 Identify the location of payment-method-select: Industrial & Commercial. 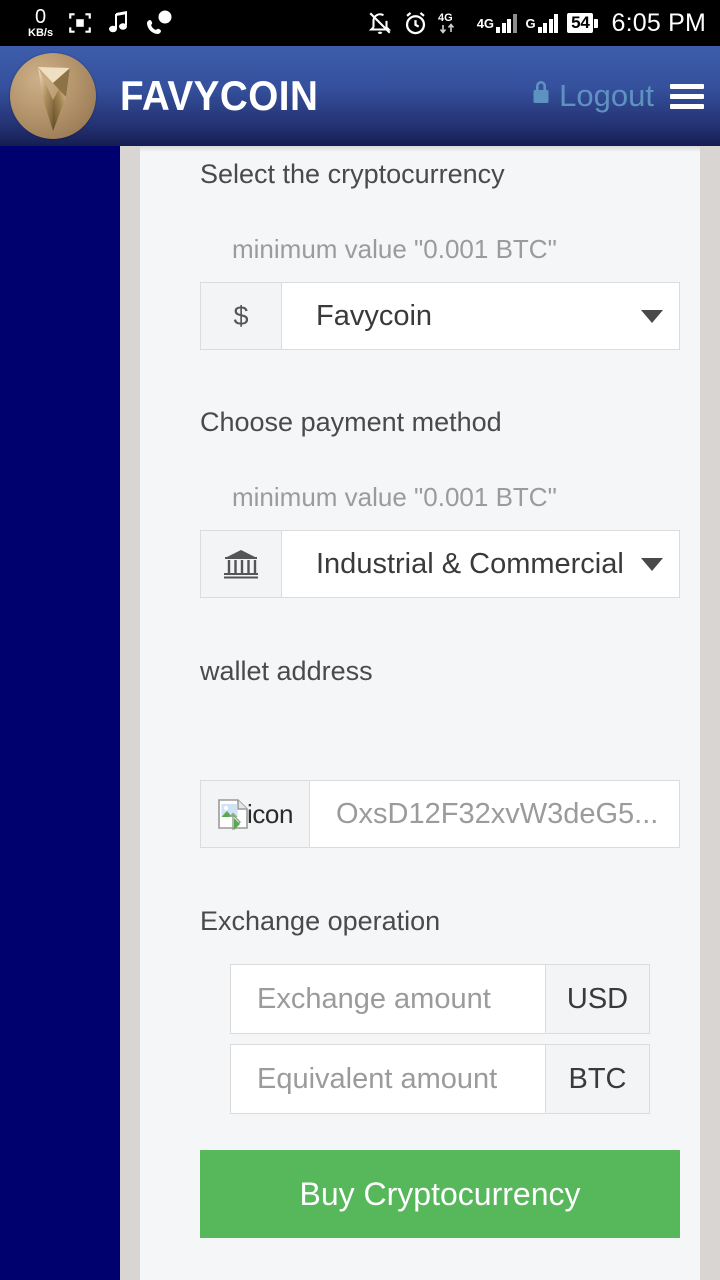
(481, 564).